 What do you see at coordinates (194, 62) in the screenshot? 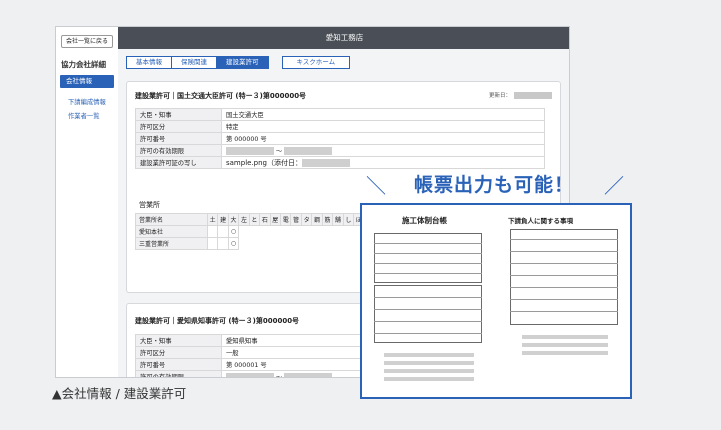
I see `tab-insurance: 保険関連` at bounding box center [194, 62].